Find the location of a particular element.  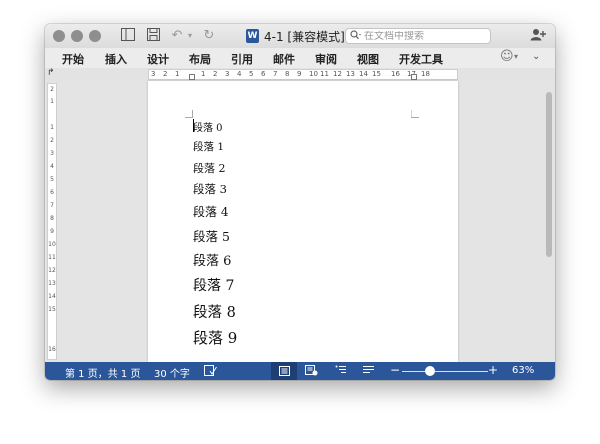

tab-references: 引用 is located at coordinates (242, 59).